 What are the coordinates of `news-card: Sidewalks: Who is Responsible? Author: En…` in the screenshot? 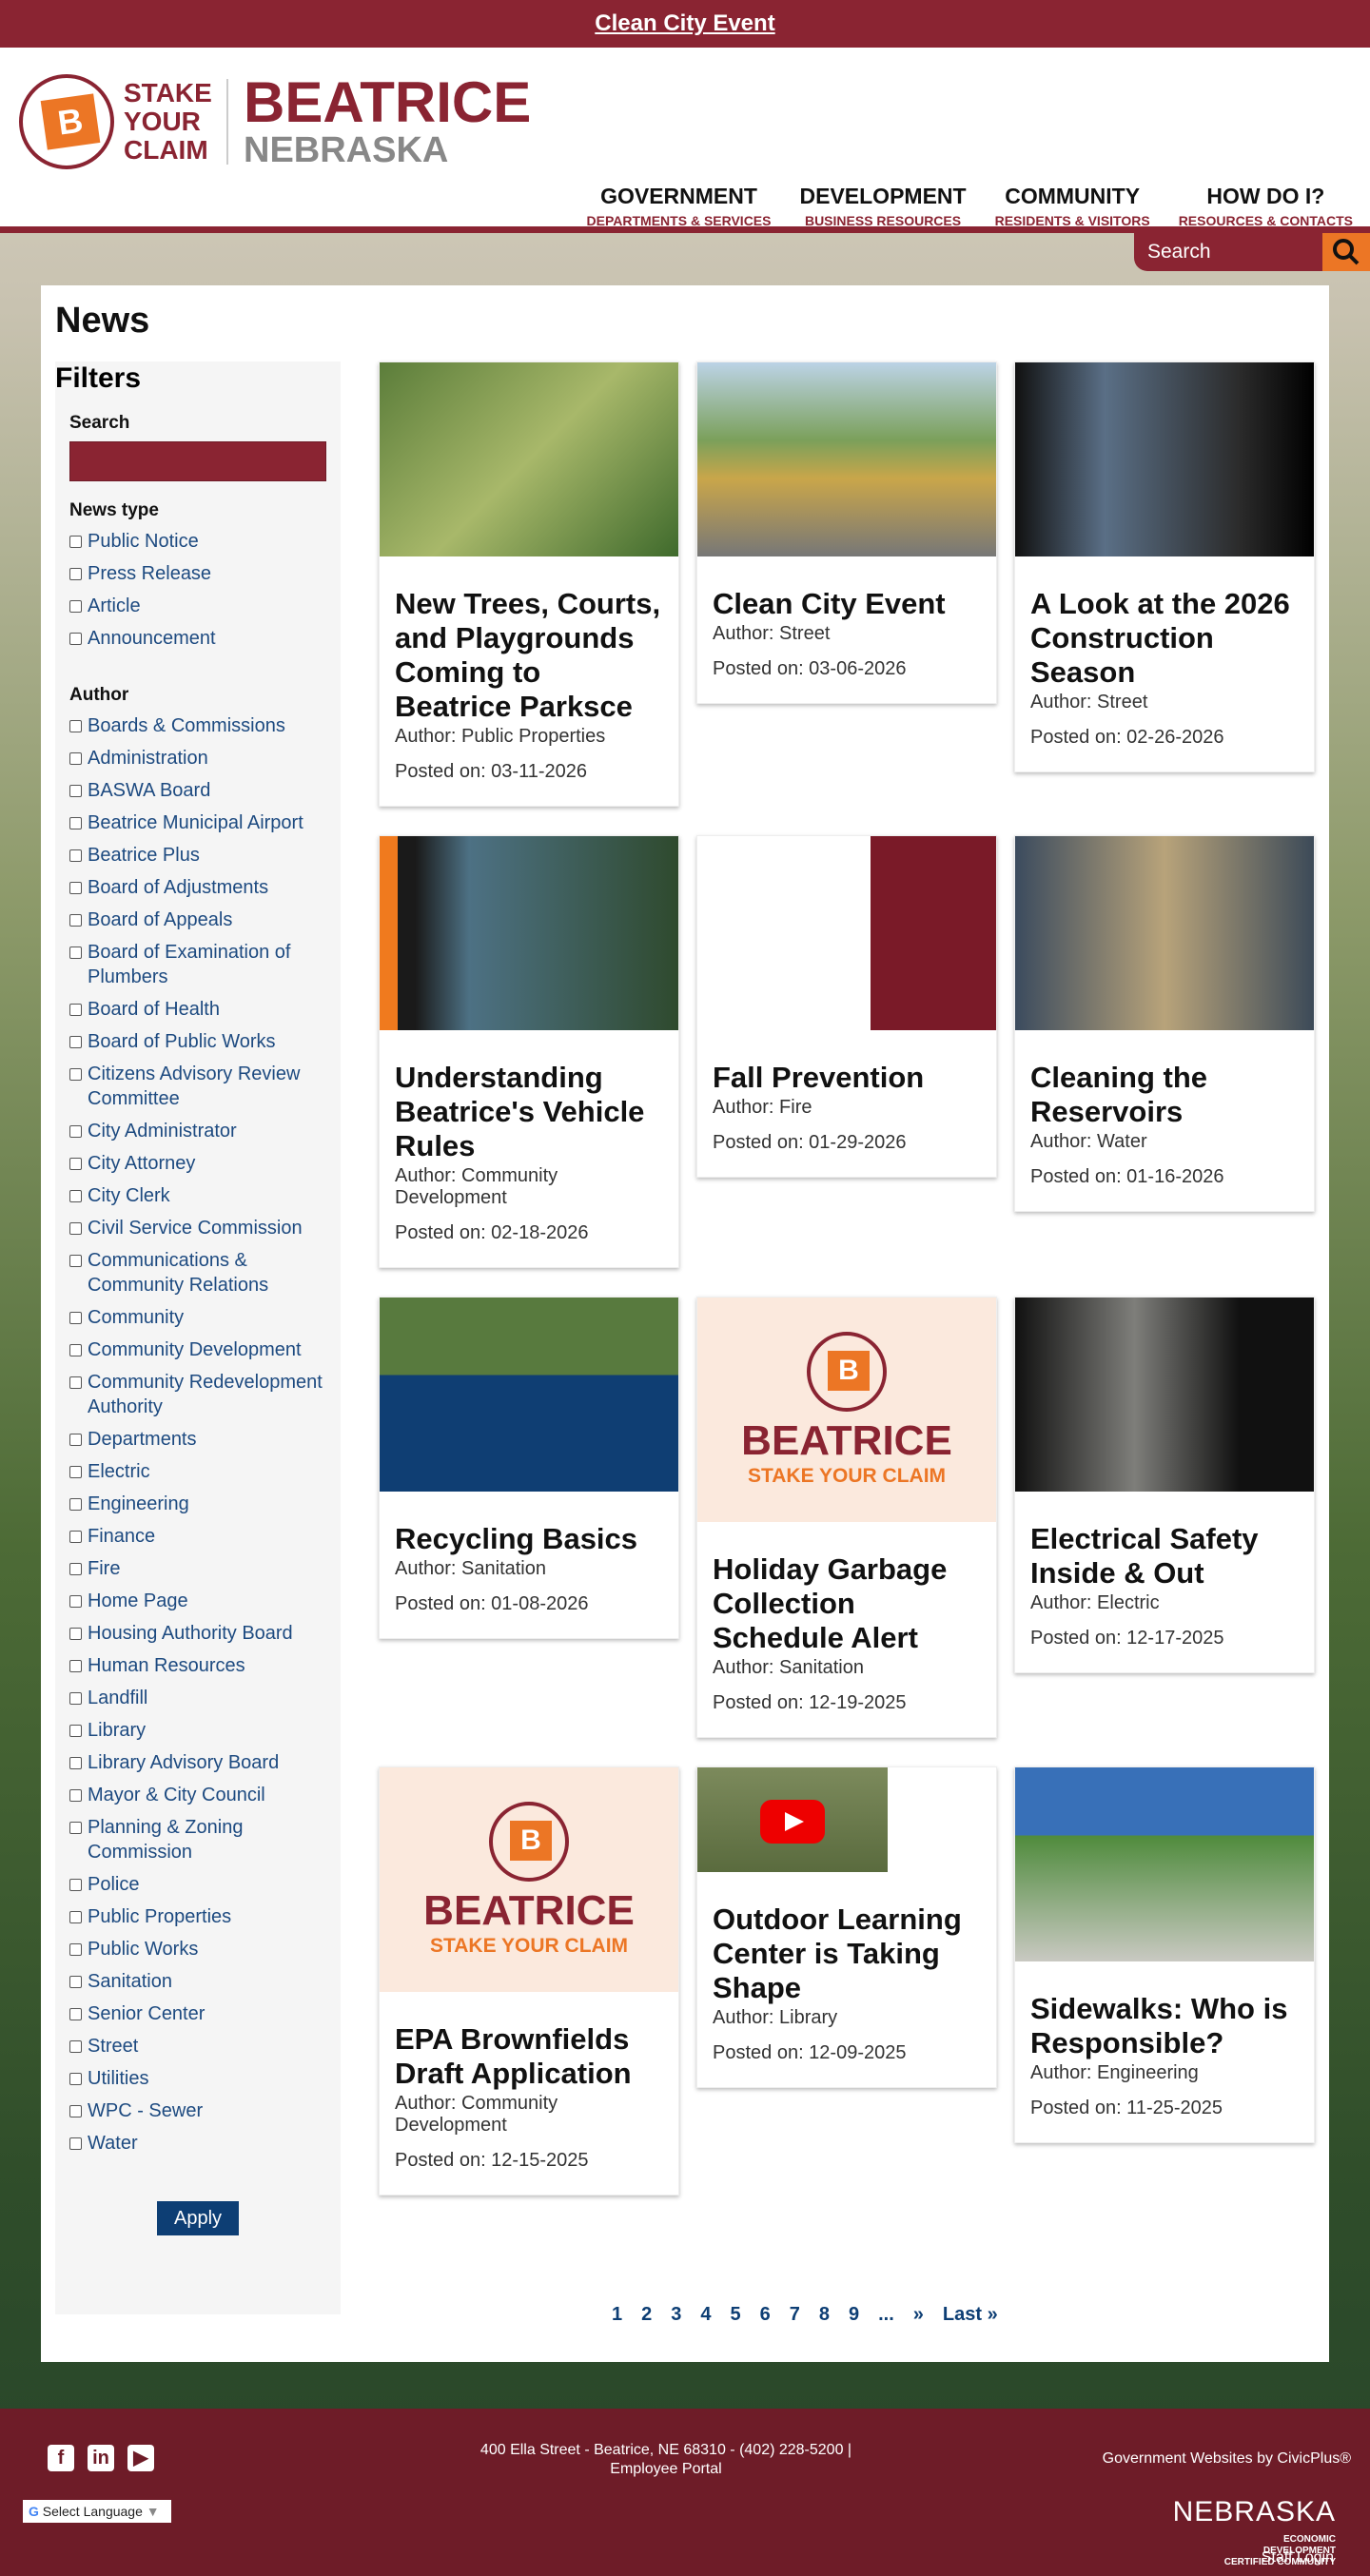 It's located at (1164, 1954).